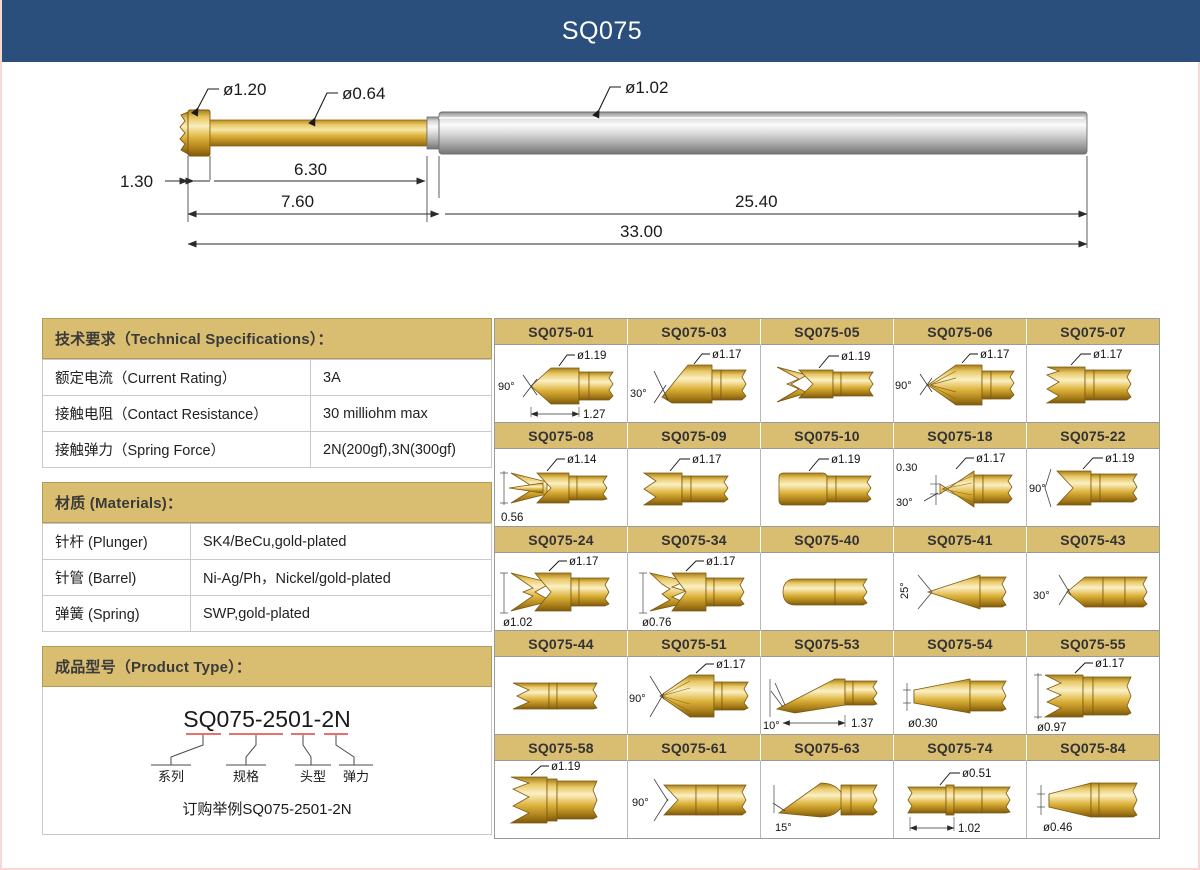  I want to click on tip-drawing-sq075-43: 30°, so click(1093, 591).